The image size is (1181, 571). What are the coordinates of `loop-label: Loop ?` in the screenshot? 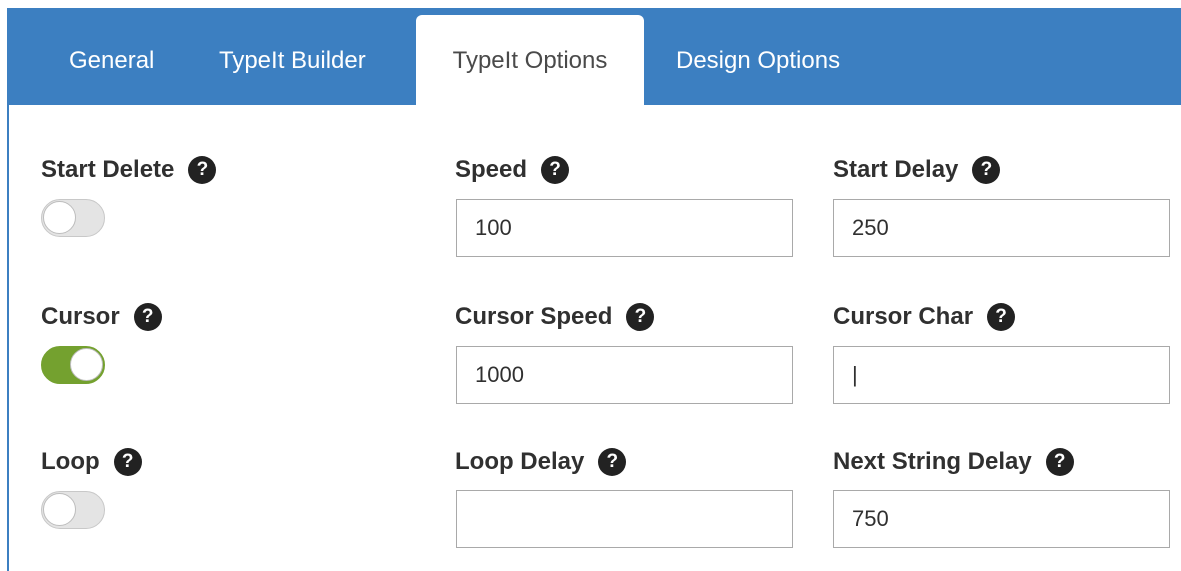 It's located at (91, 462).